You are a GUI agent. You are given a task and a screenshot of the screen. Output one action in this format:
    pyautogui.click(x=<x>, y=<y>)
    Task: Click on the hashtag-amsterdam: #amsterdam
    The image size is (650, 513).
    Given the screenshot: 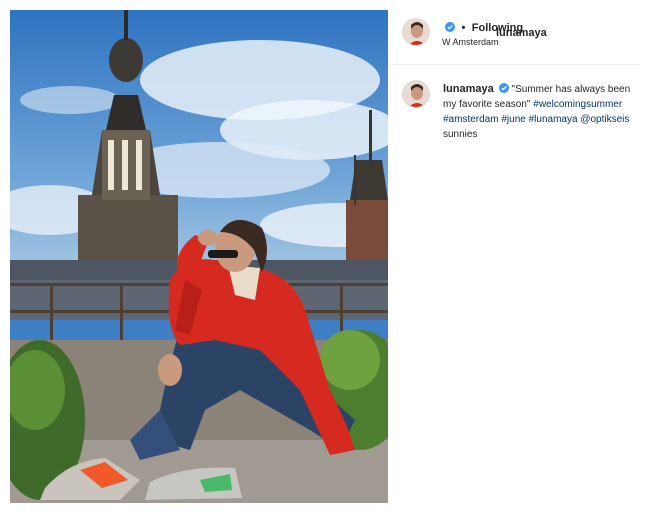 What is the action you would take?
    pyautogui.click(x=471, y=119)
    